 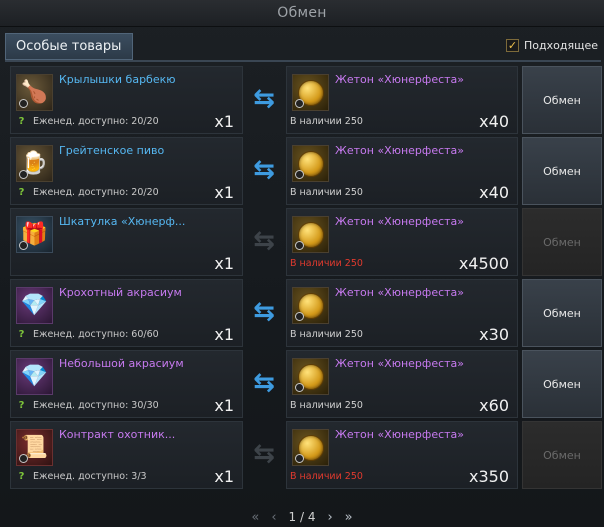 What do you see at coordinates (126, 242) in the screenshot?
I see `item-card: 🎁 Шкатулка «Хюнерф... x1` at bounding box center [126, 242].